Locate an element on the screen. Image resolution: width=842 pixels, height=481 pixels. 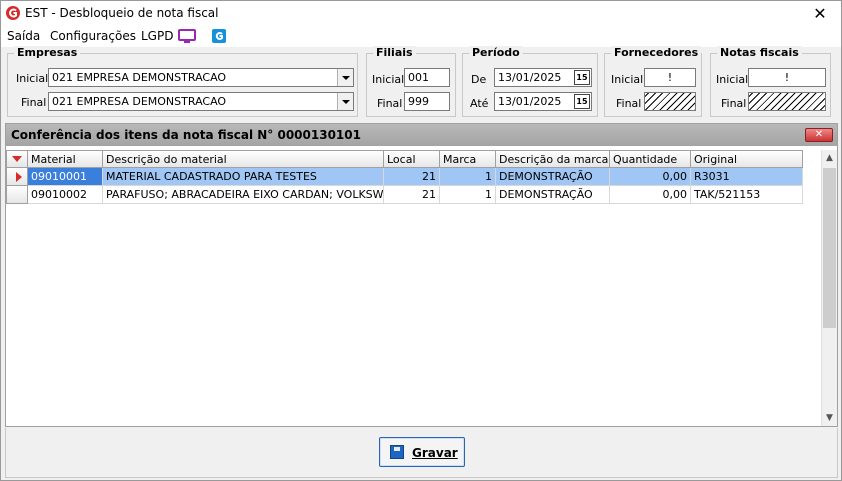
window-title: EST - Desbloqueio de nota fiscal is located at coordinates (122, 13).